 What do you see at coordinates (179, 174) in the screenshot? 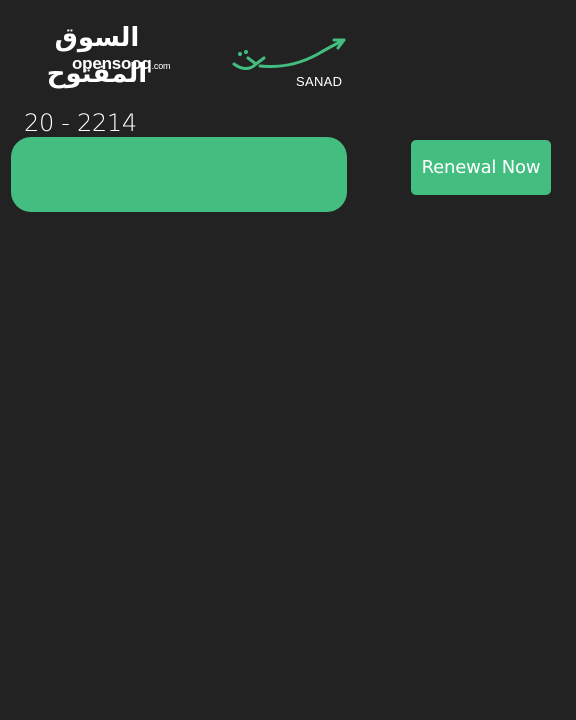
I see `record-highlight-bar` at bounding box center [179, 174].